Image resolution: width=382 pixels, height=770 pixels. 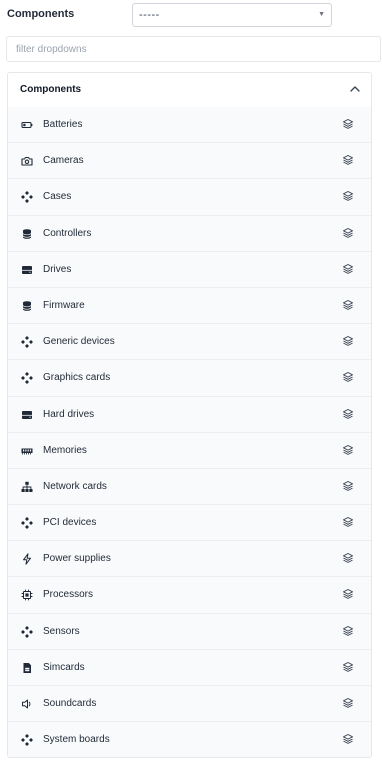 I want to click on list-item: Power supplies, so click(x=189, y=559).